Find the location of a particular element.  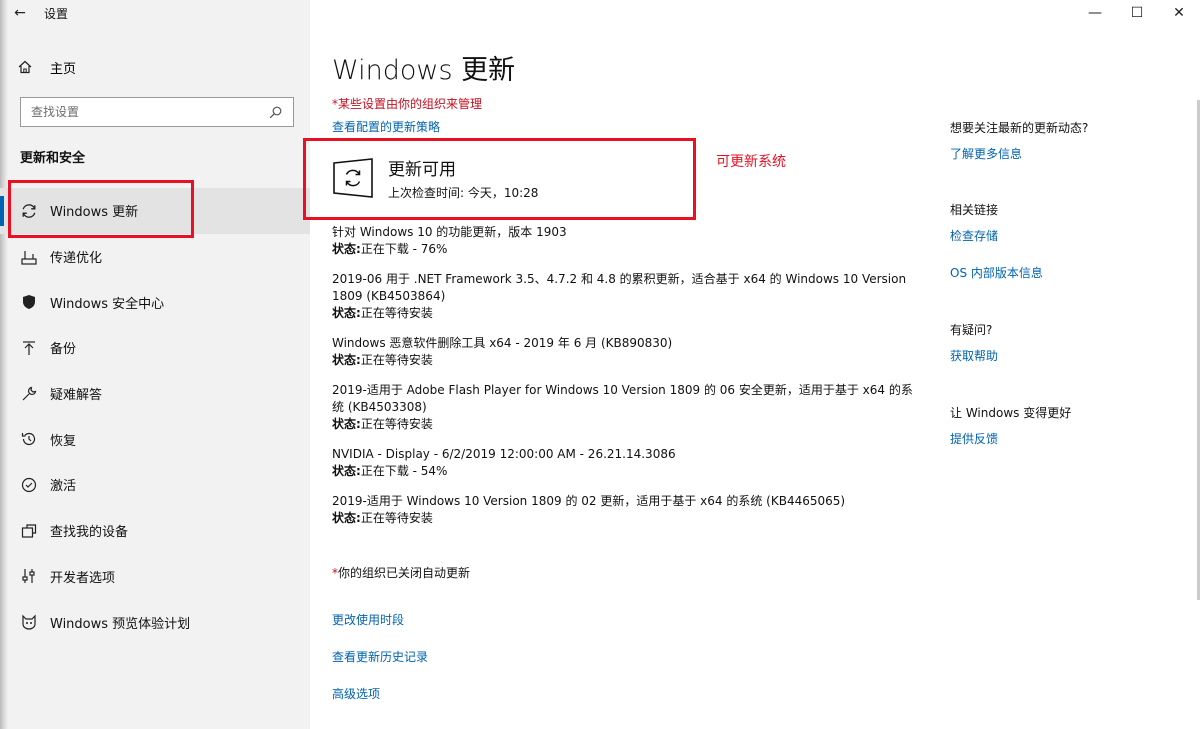

close-button: ✕ is located at coordinates (1179, 13).